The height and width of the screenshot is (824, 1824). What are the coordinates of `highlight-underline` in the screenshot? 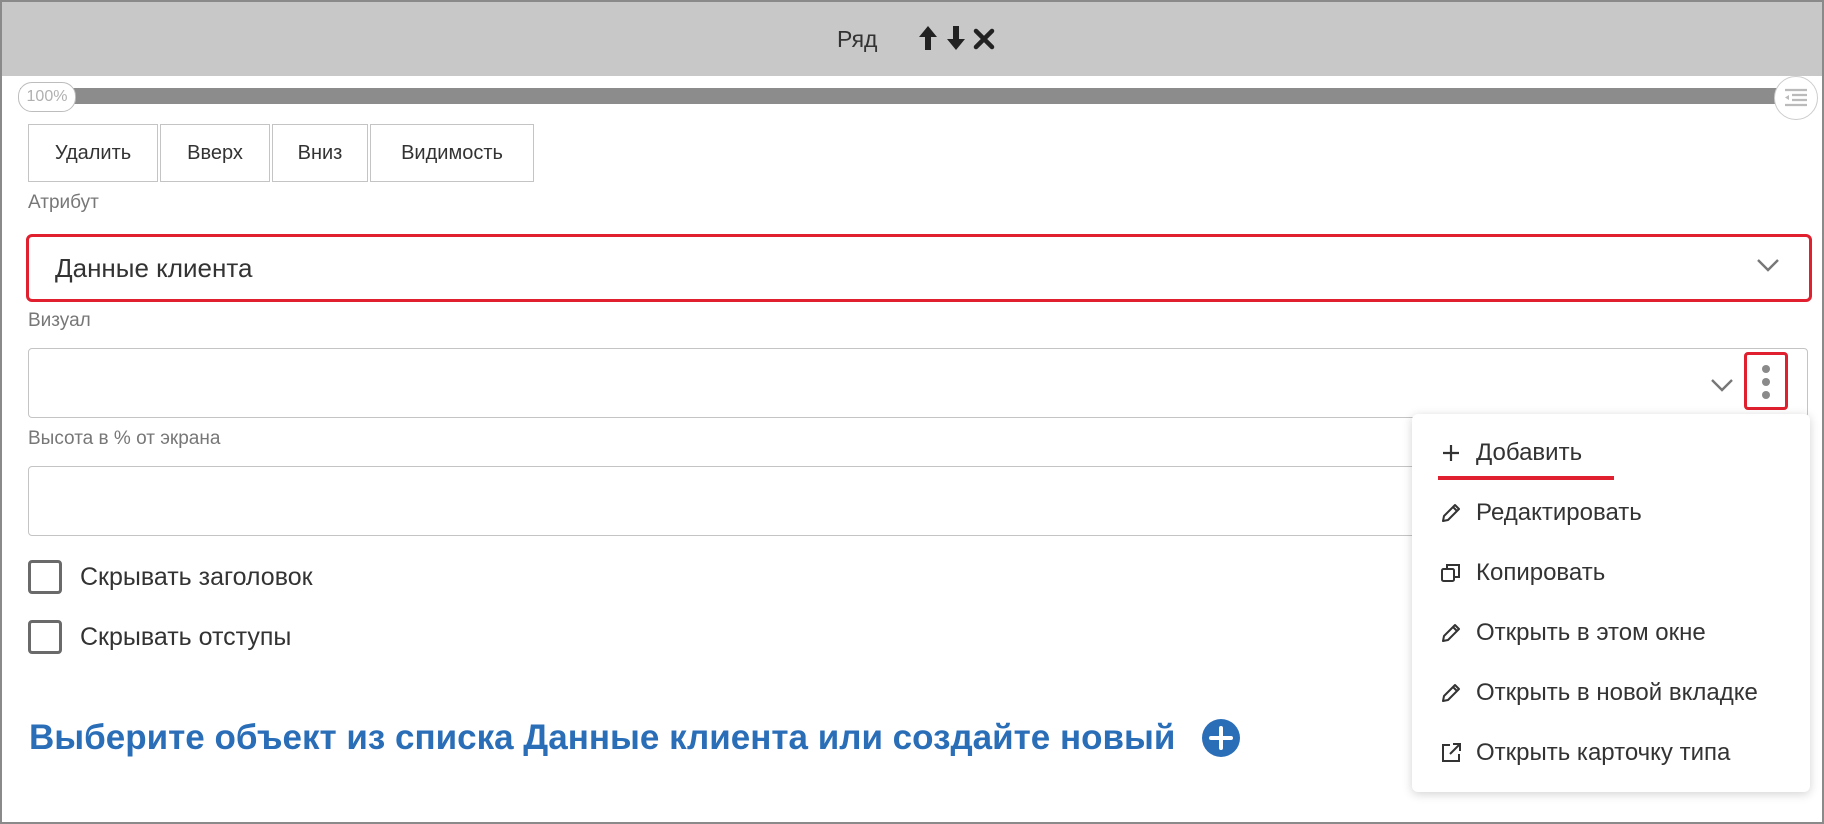 It's located at (1526, 478).